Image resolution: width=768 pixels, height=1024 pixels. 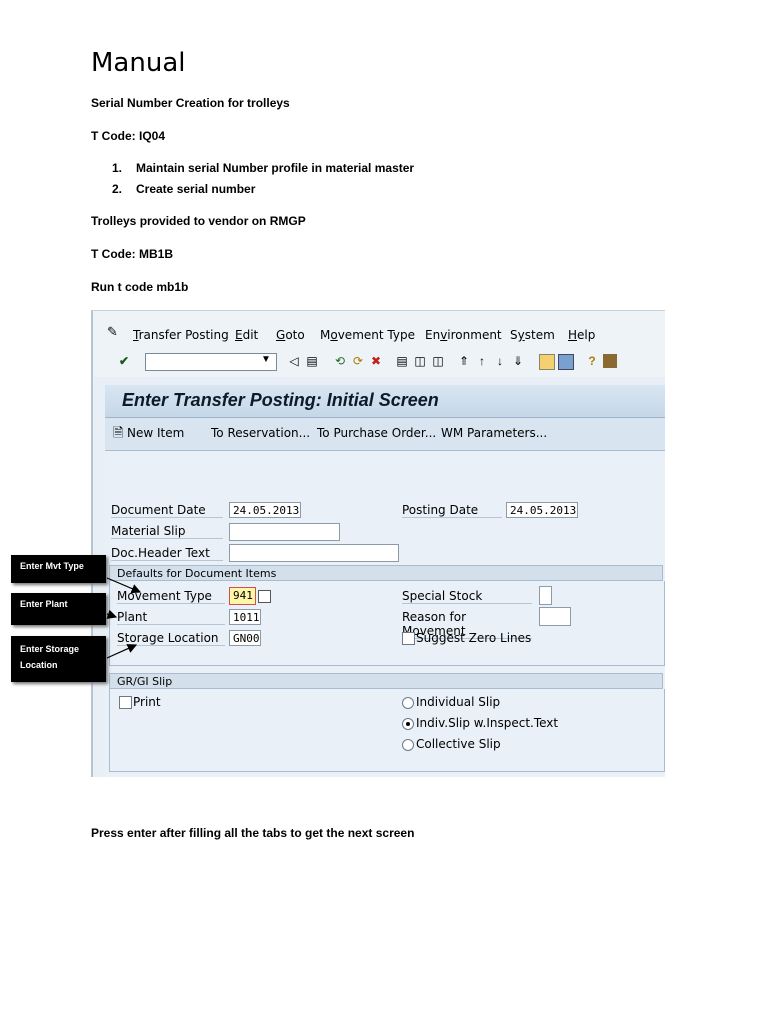 What do you see at coordinates (314, 553) in the screenshot?
I see `doc-header-text-field` at bounding box center [314, 553].